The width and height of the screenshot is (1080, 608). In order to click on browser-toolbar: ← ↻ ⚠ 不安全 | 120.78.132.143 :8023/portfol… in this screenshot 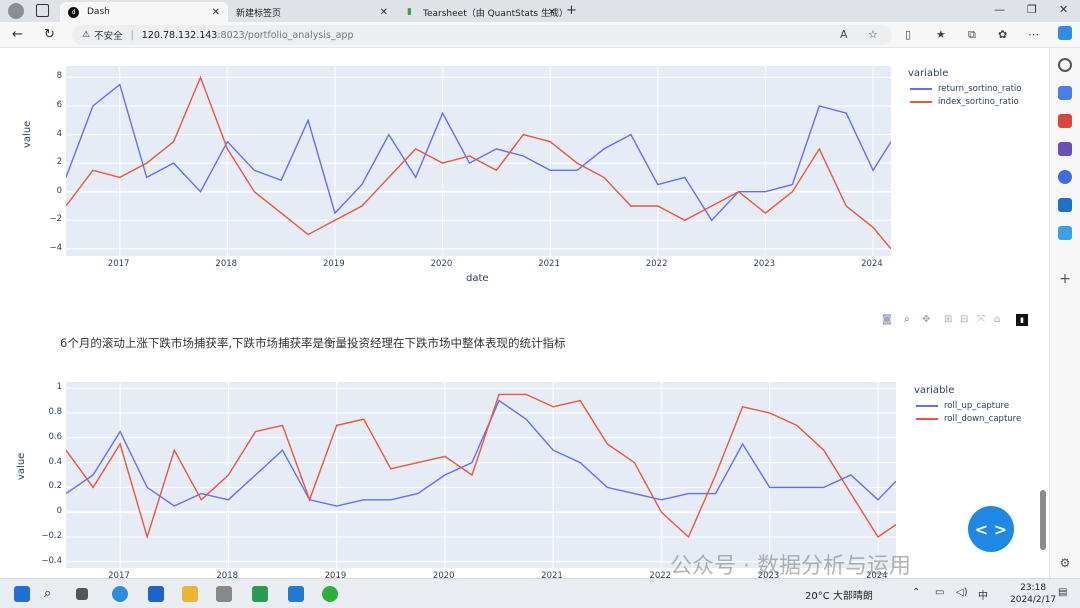, I will do `click(540, 35)`.